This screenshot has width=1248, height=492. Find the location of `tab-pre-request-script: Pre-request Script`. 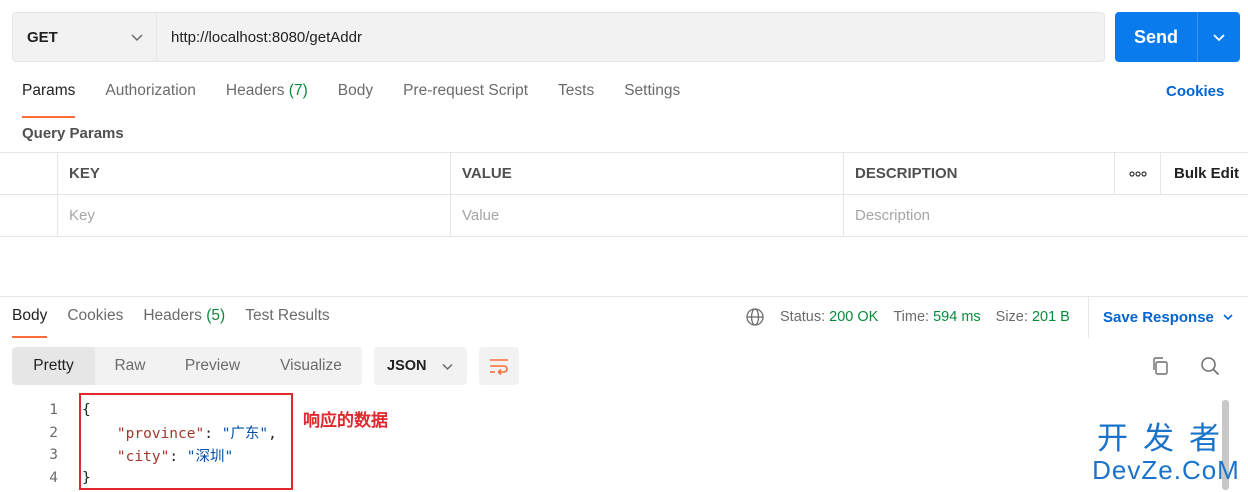

tab-pre-request-script: Pre-request Script is located at coordinates (465, 97).